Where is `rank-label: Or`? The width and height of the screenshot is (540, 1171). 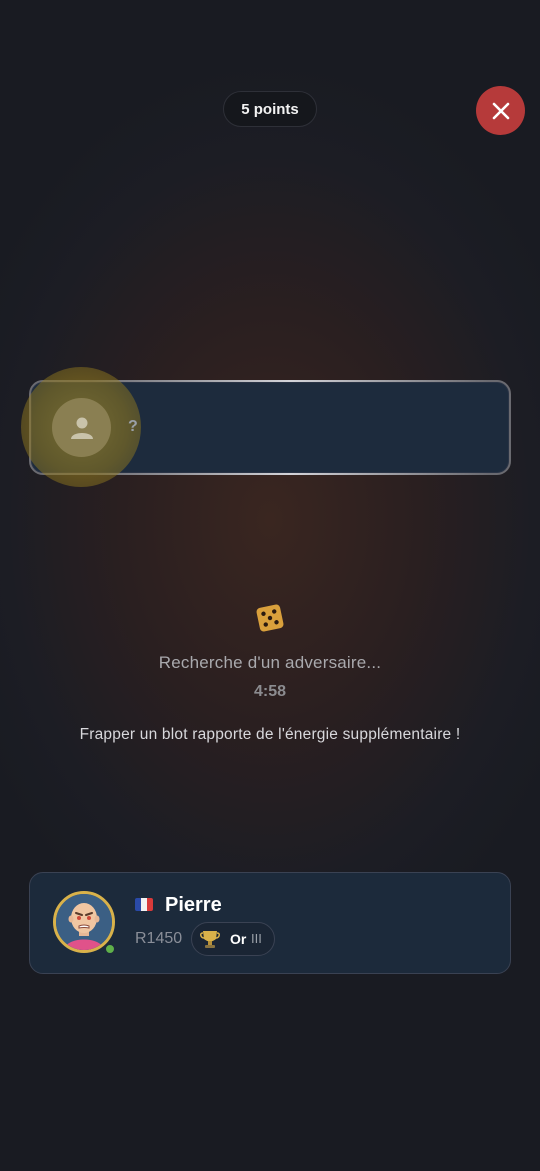
rank-label: Or is located at coordinates (238, 939).